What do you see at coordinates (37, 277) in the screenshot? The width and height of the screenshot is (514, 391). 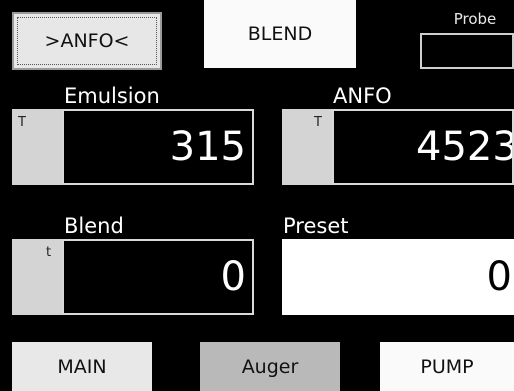 I see `blend-tare-key: t` at bounding box center [37, 277].